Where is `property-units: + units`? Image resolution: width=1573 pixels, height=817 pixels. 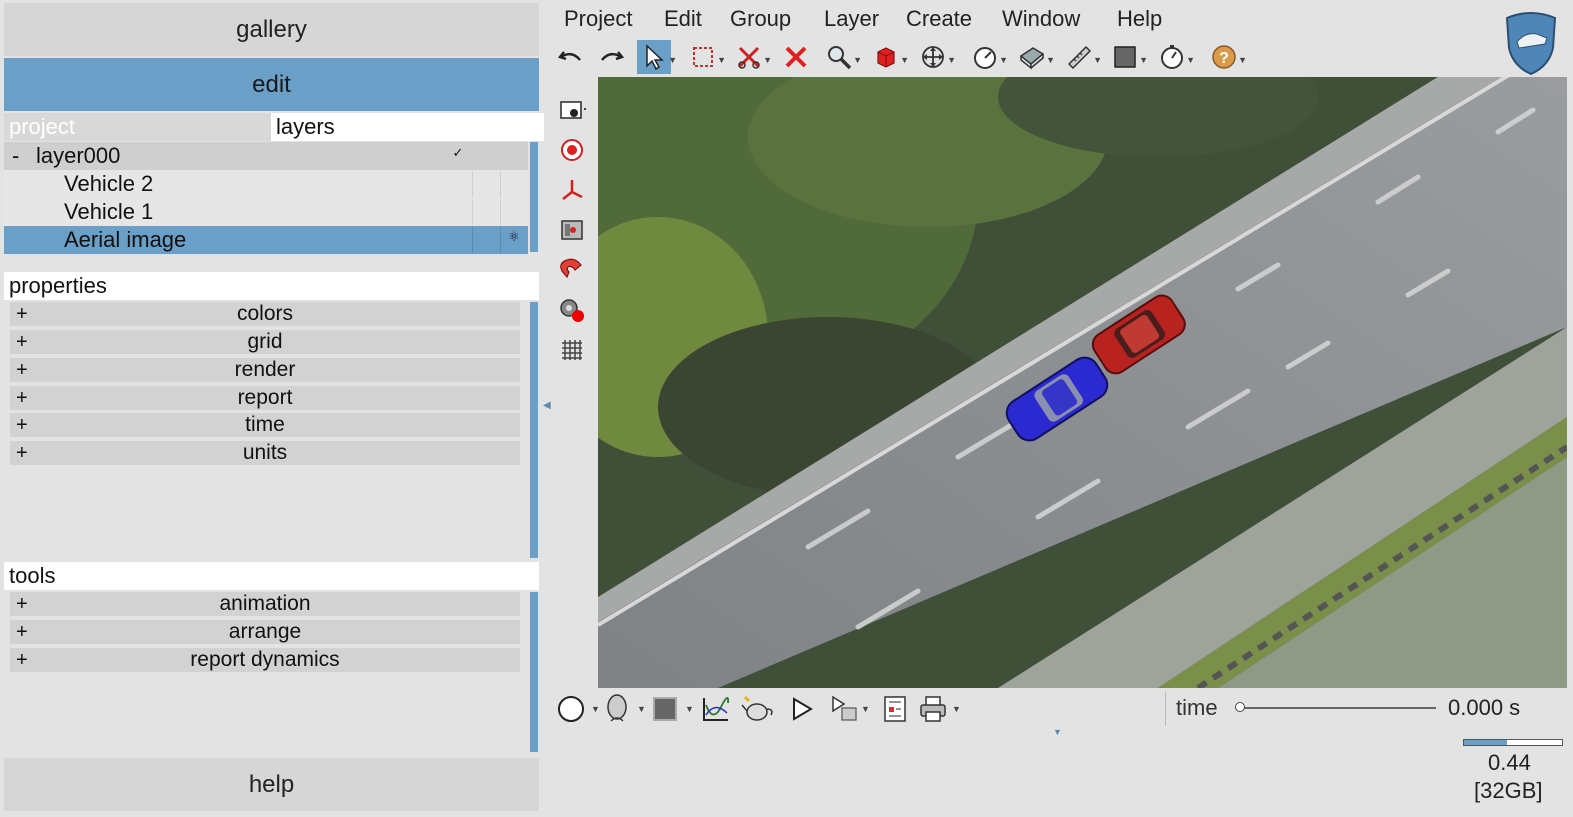 property-units: + units is located at coordinates (265, 453).